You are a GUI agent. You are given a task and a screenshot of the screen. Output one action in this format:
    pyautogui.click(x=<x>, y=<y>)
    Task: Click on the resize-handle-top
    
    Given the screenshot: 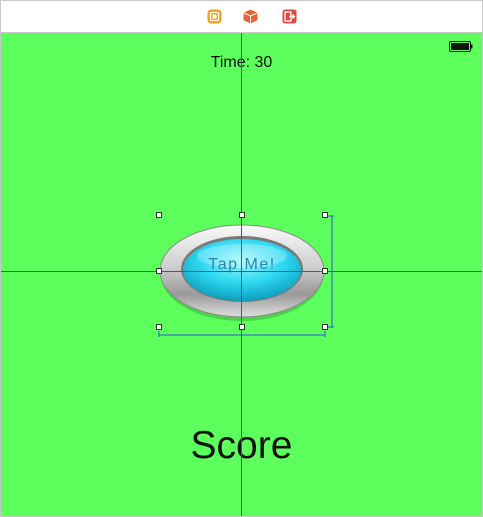 What is the action you would take?
    pyautogui.click(x=242, y=215)
    